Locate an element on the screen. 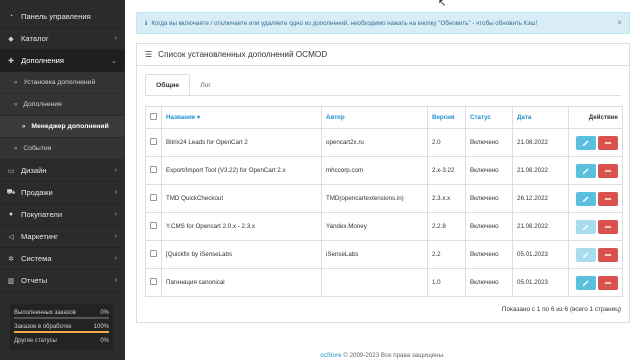  panel-heading: ☰ Список установленных дополнений OCMOD is located at coordinates (383, 55).